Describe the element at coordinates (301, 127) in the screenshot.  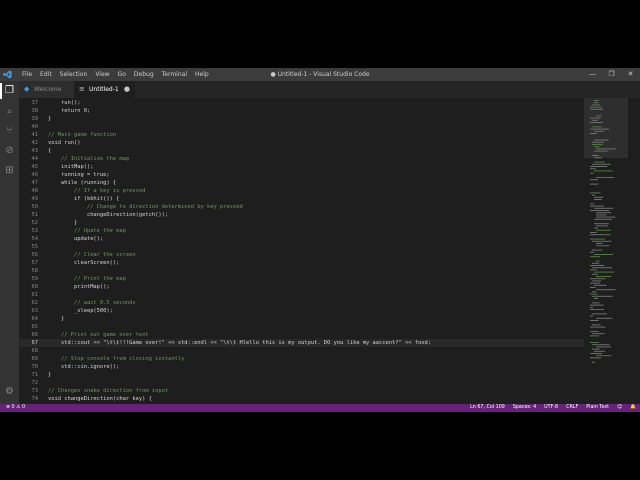
I see `code-line: 40` at that location.